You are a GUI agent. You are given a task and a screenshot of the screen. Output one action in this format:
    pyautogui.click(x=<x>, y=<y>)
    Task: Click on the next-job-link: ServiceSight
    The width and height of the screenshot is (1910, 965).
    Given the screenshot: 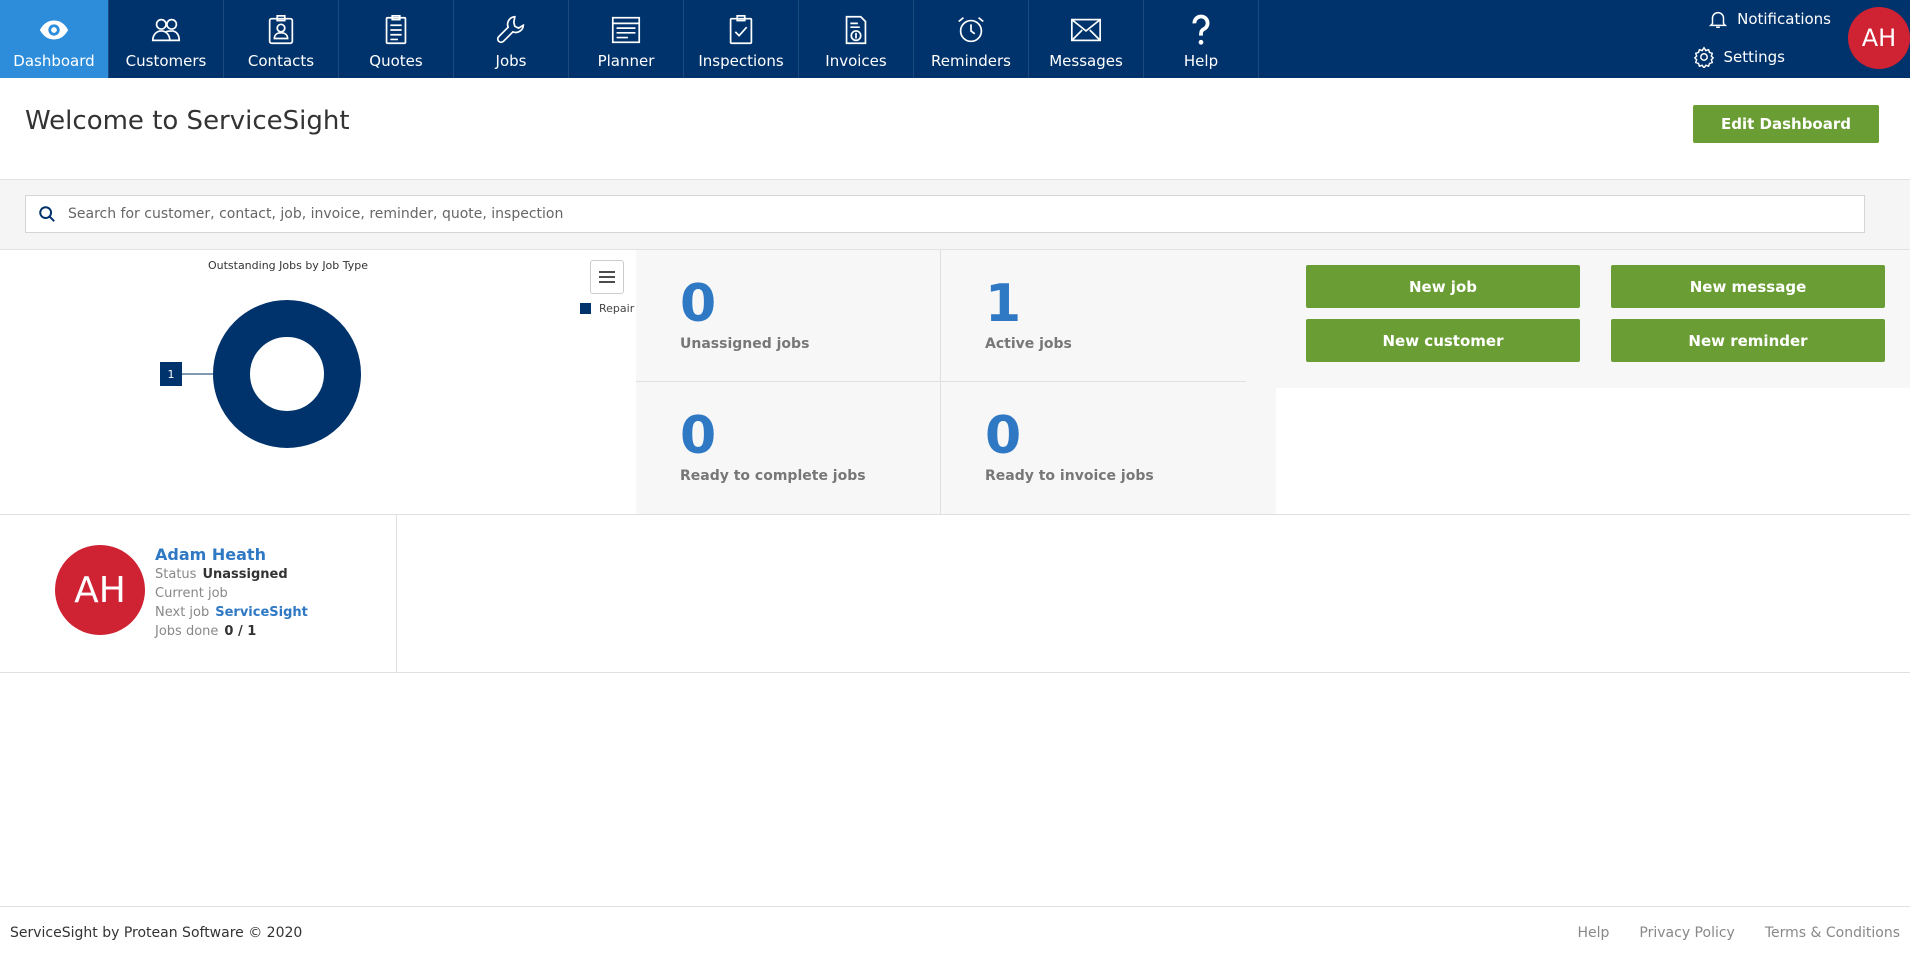 What is the action you would take?
    pyautogui.click(x=261, y=612)
    